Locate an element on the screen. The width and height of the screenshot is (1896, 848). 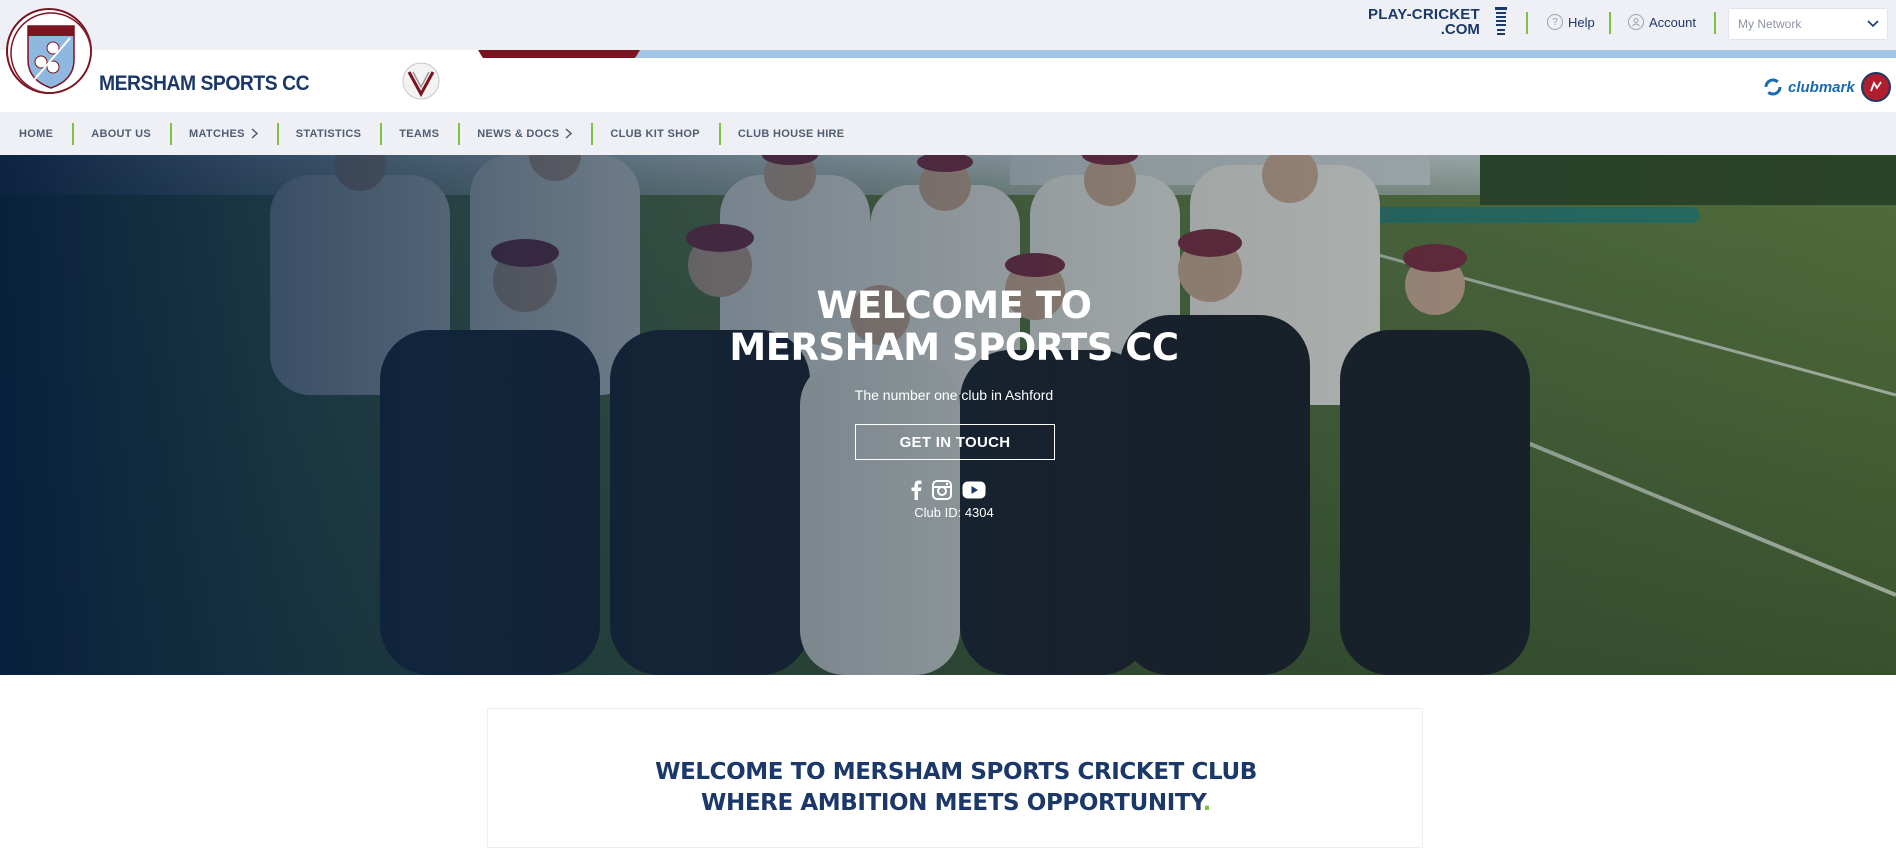
header-stripe-red is located at coordinates (559, 54).